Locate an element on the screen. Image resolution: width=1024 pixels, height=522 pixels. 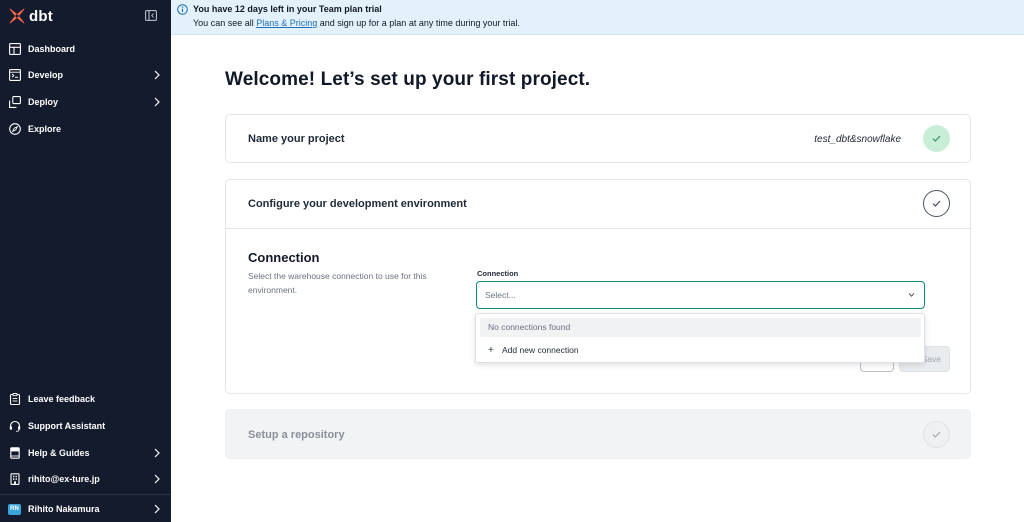
dbt-logo-icon is located at coordinates (17, 16).